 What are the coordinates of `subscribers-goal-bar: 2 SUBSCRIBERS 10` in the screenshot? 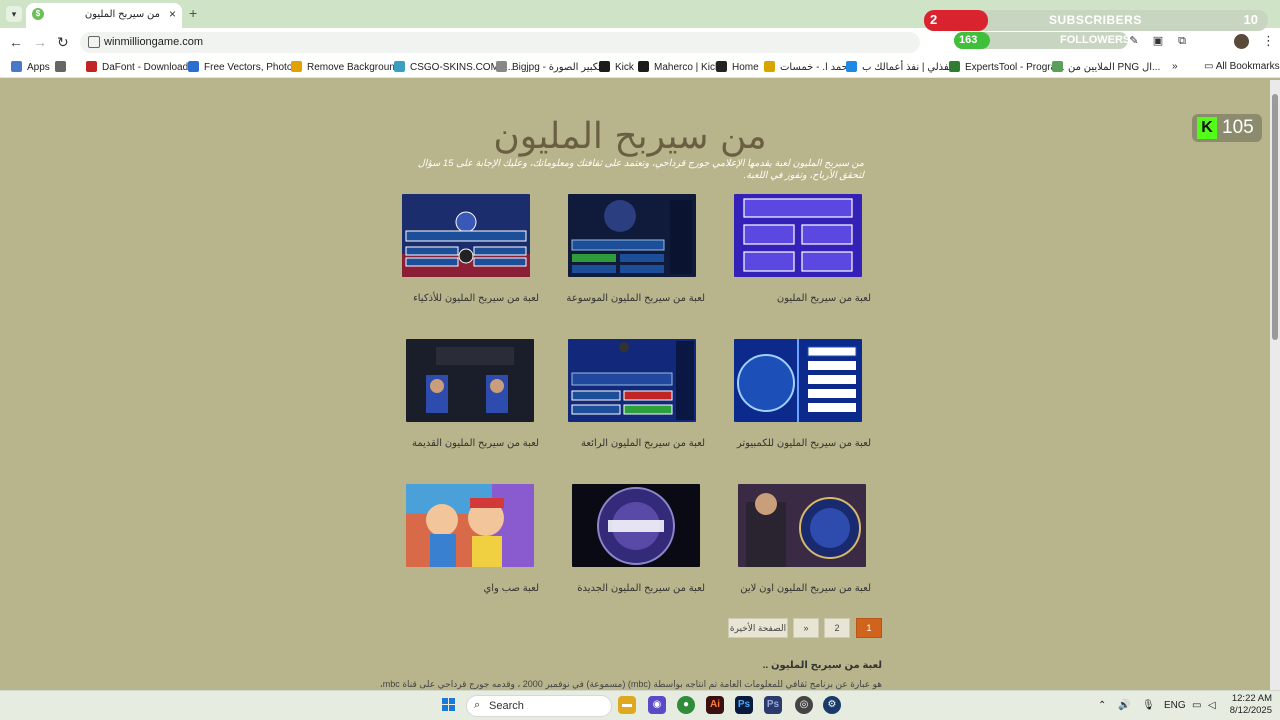 It's located at (1096, 20).